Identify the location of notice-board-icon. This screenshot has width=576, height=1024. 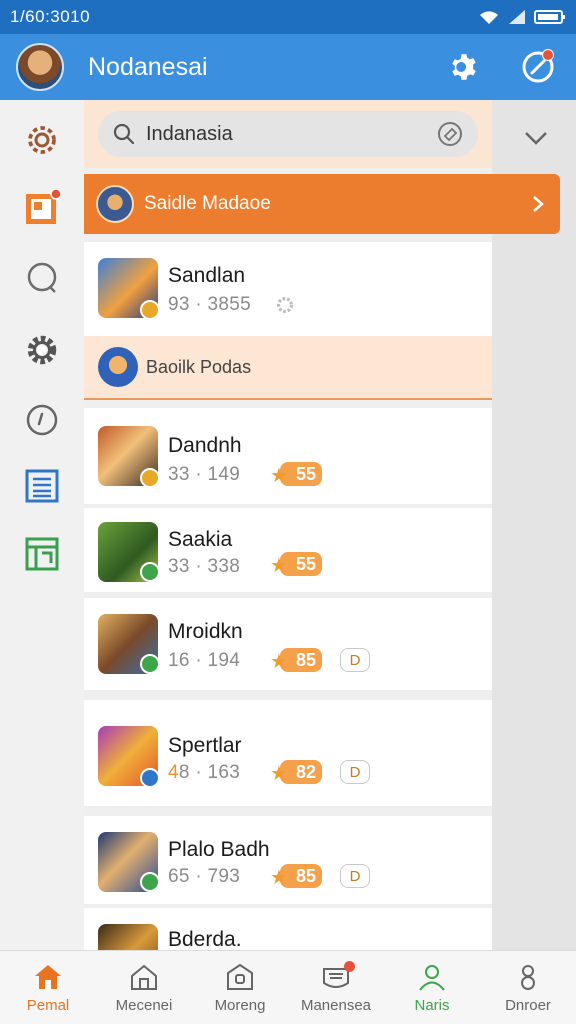
(43, 206).